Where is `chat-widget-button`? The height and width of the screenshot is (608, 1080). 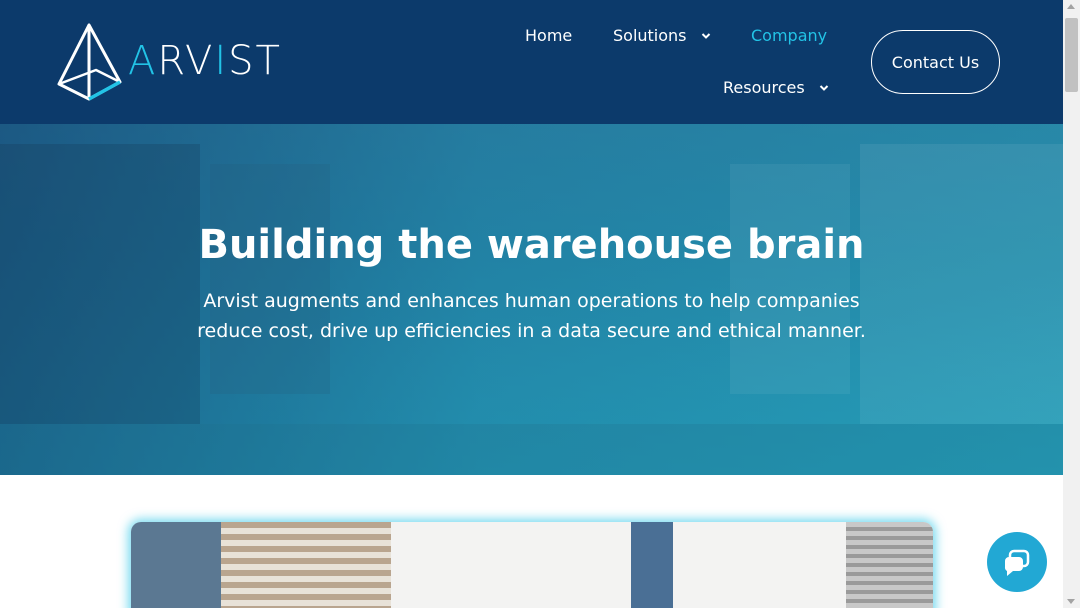 chat-widget-button is located at coordinates (1017, 562).